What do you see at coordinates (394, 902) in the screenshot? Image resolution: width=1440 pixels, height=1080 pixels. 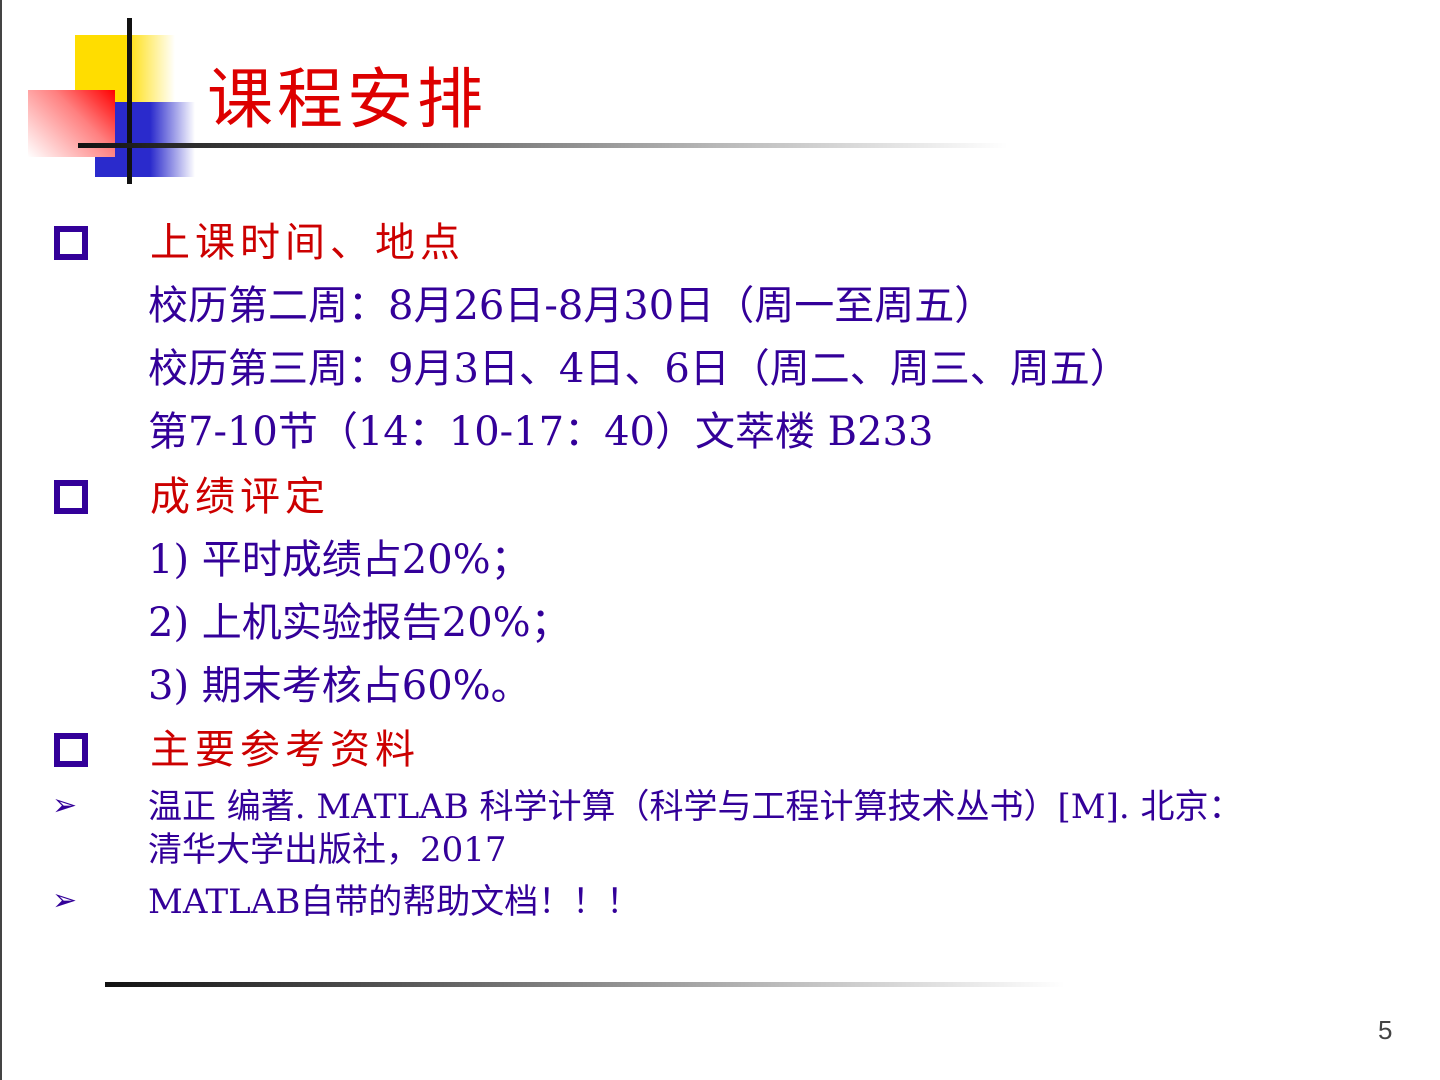 I see `reference-line: MATLAB自带的帮助文档！！！` at bounding box center [394, 902].